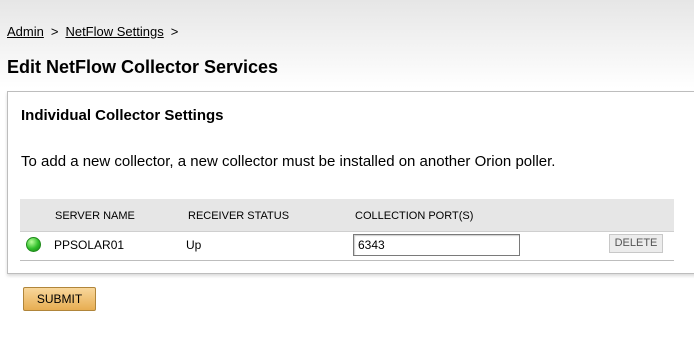 Image resolution: width=694 pixels, height=337 pixels. Describe the element at coordinates (59, 299) in the screenshot. I see `submit-button: SUBMIT` at that location.